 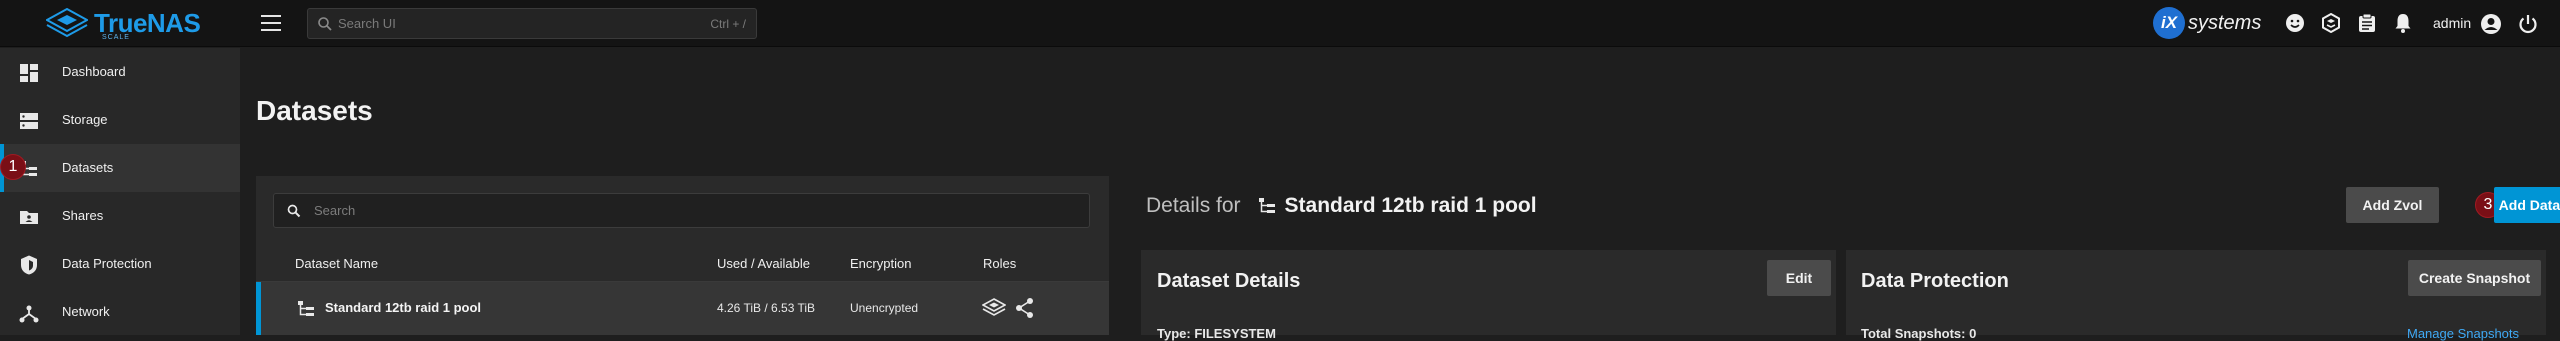 What do you see at coordinates (2295, 23) in the screenshot?
I see `feedback-icon` at bounding box center [2295, 23].